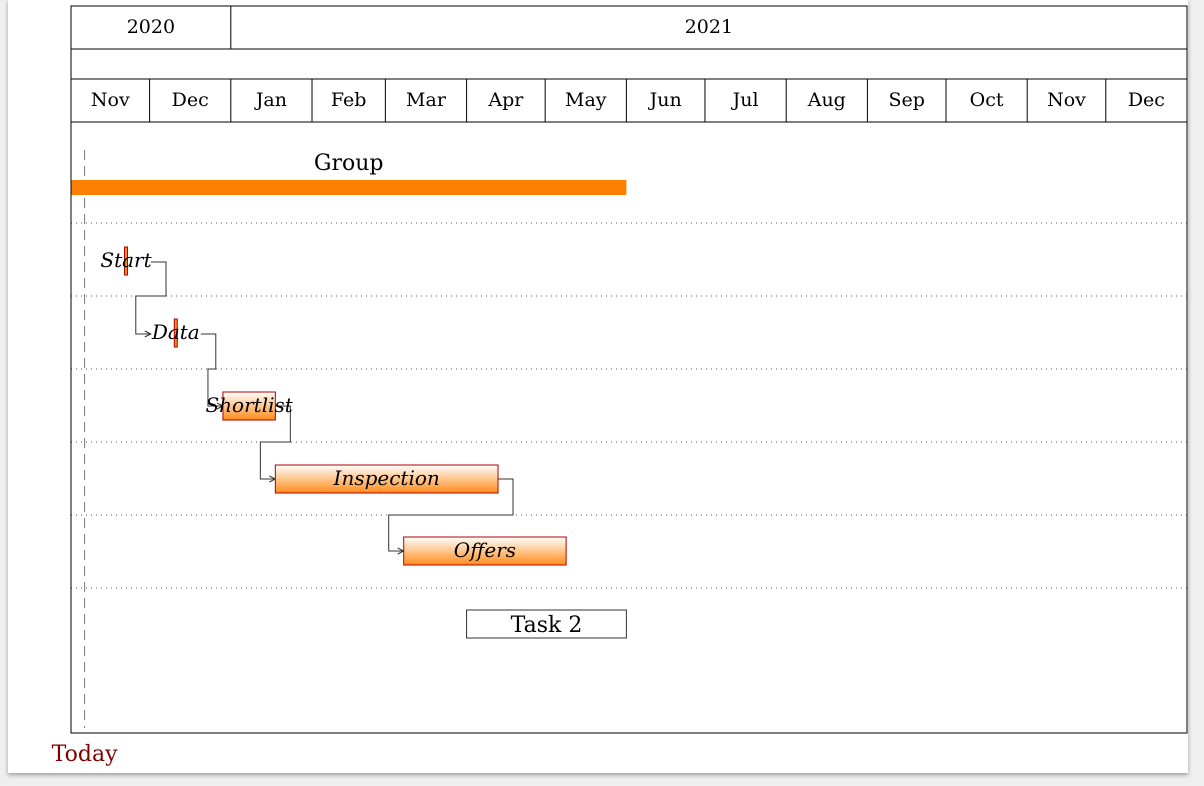 This screenshot has width=1204, height=786. I want to click on month-label: May, so click(586, 100).